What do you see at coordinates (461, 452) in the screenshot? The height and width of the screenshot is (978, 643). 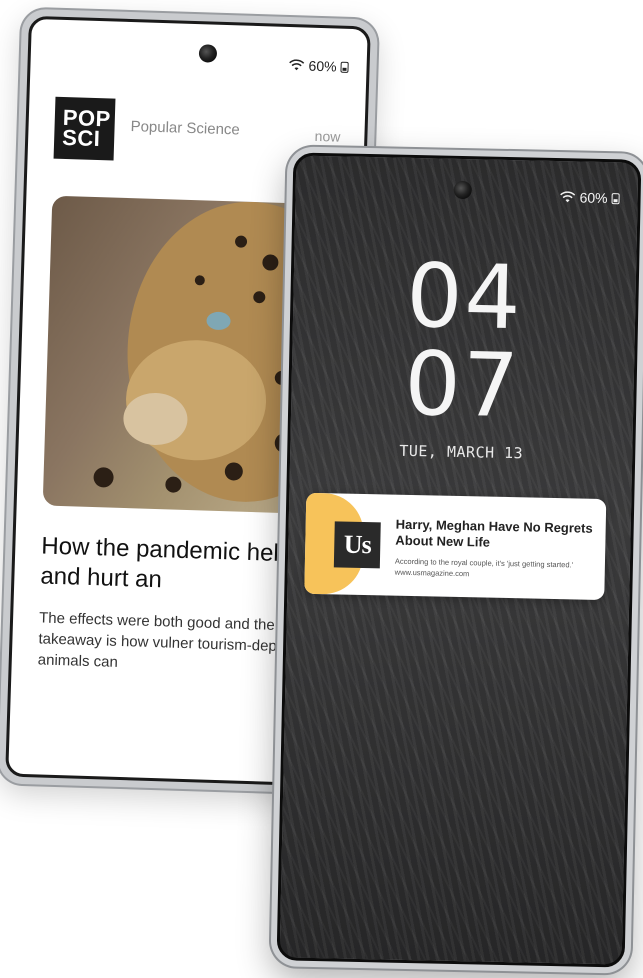 I see `lock-date: TUE, MARCH 13` at bounding box center [461, 452].